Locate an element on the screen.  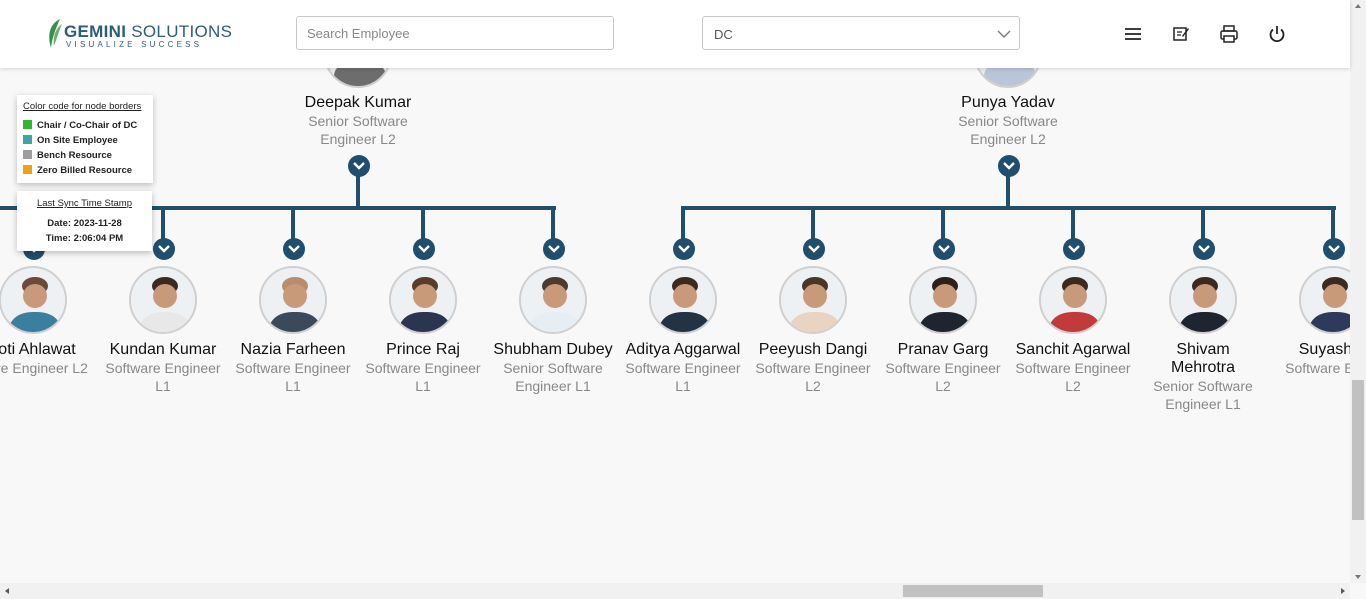
manager-name: Punya Yadav is located at coordinates (1008, 102).